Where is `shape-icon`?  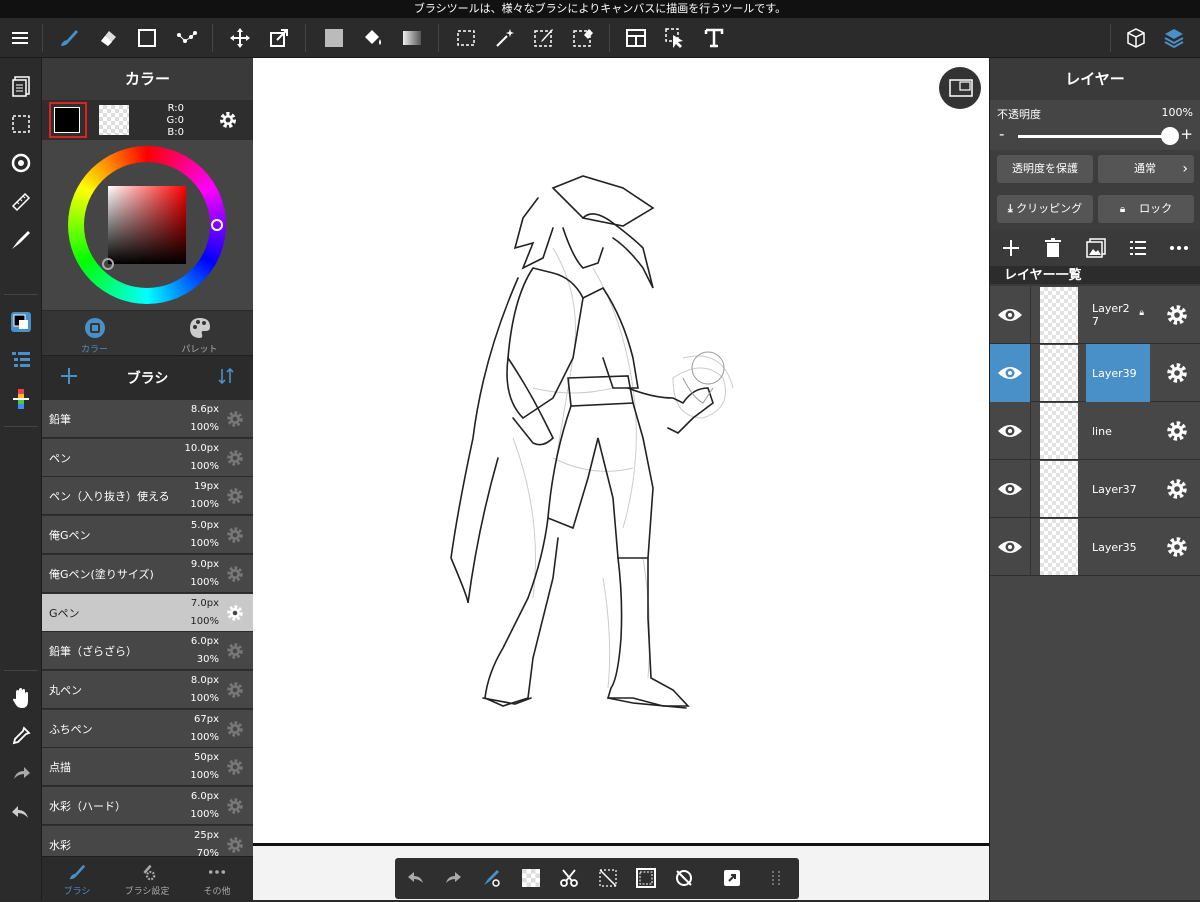
shape-icon is located at coordinates (147, 38).